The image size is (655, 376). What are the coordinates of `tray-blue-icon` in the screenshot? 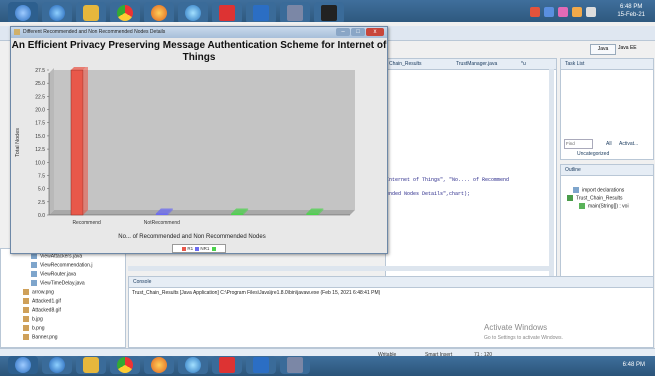 It's located at (549, 12).